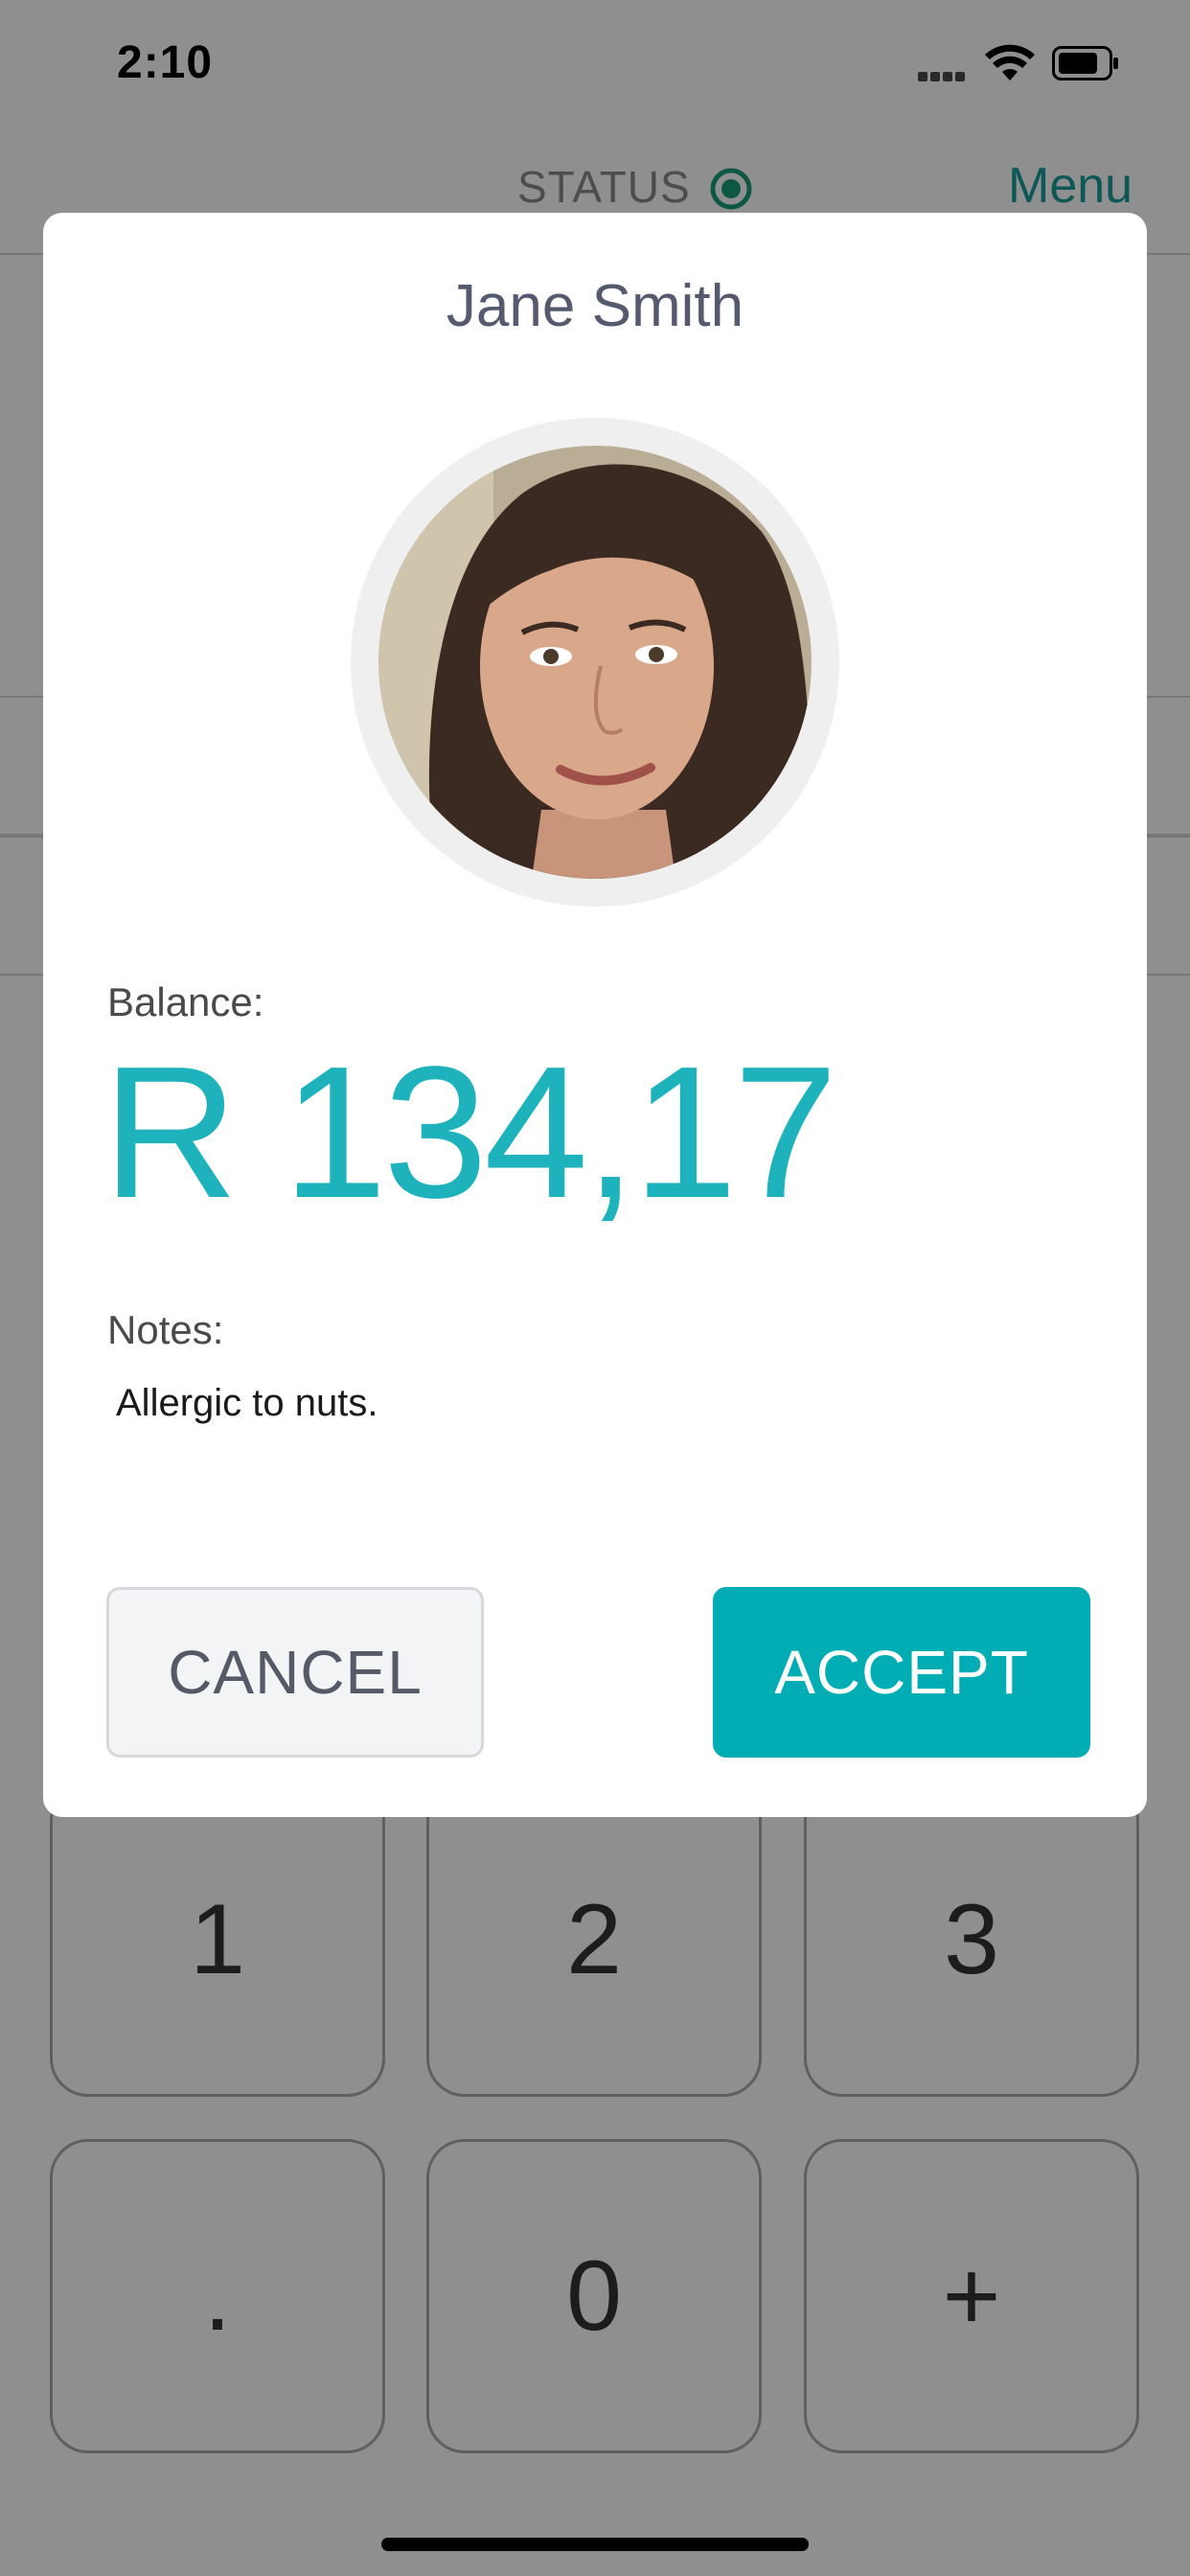 The height and width of the screenshot is (2576, 1190). What do you see at coordinates (166, 1329) in the screenshot?
I see `notes-label: Notes:` at bounding box center [166, 1329].